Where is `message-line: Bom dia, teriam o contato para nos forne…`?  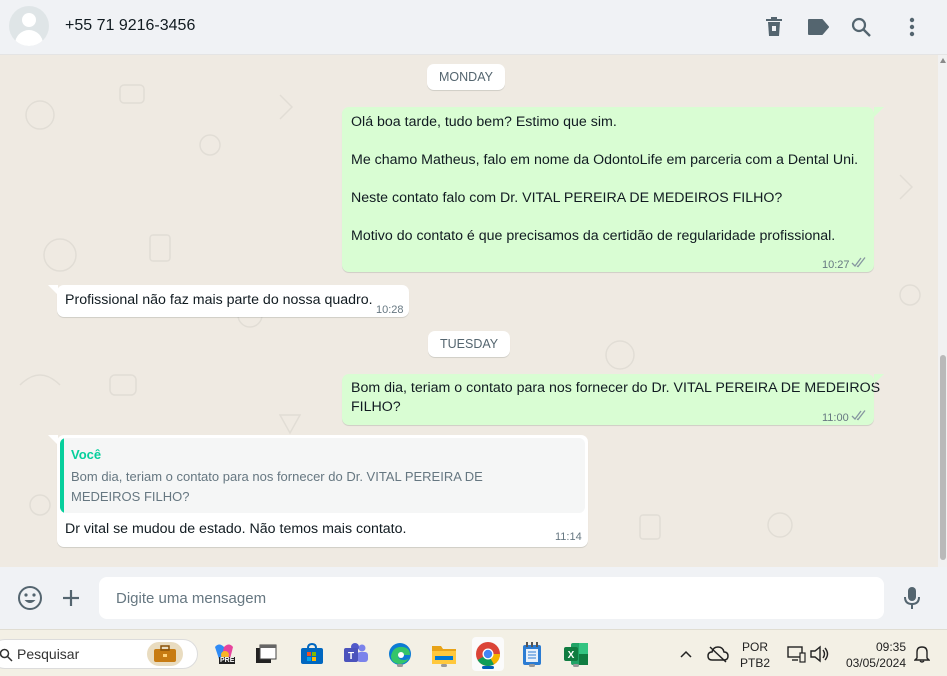
message-line: Bom dia, teriam o contato para nos forne… is located at coordinates (616, 388).